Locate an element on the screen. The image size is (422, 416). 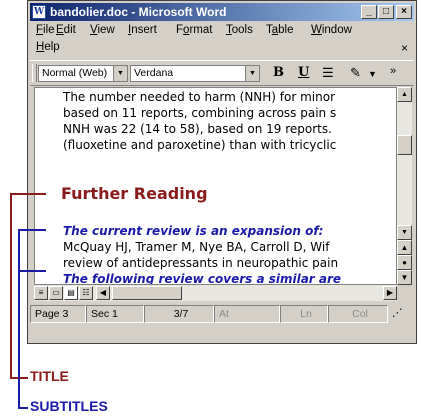
window-title: bandolier.doc - Microsoft Word is located at coordinates (138, 12).